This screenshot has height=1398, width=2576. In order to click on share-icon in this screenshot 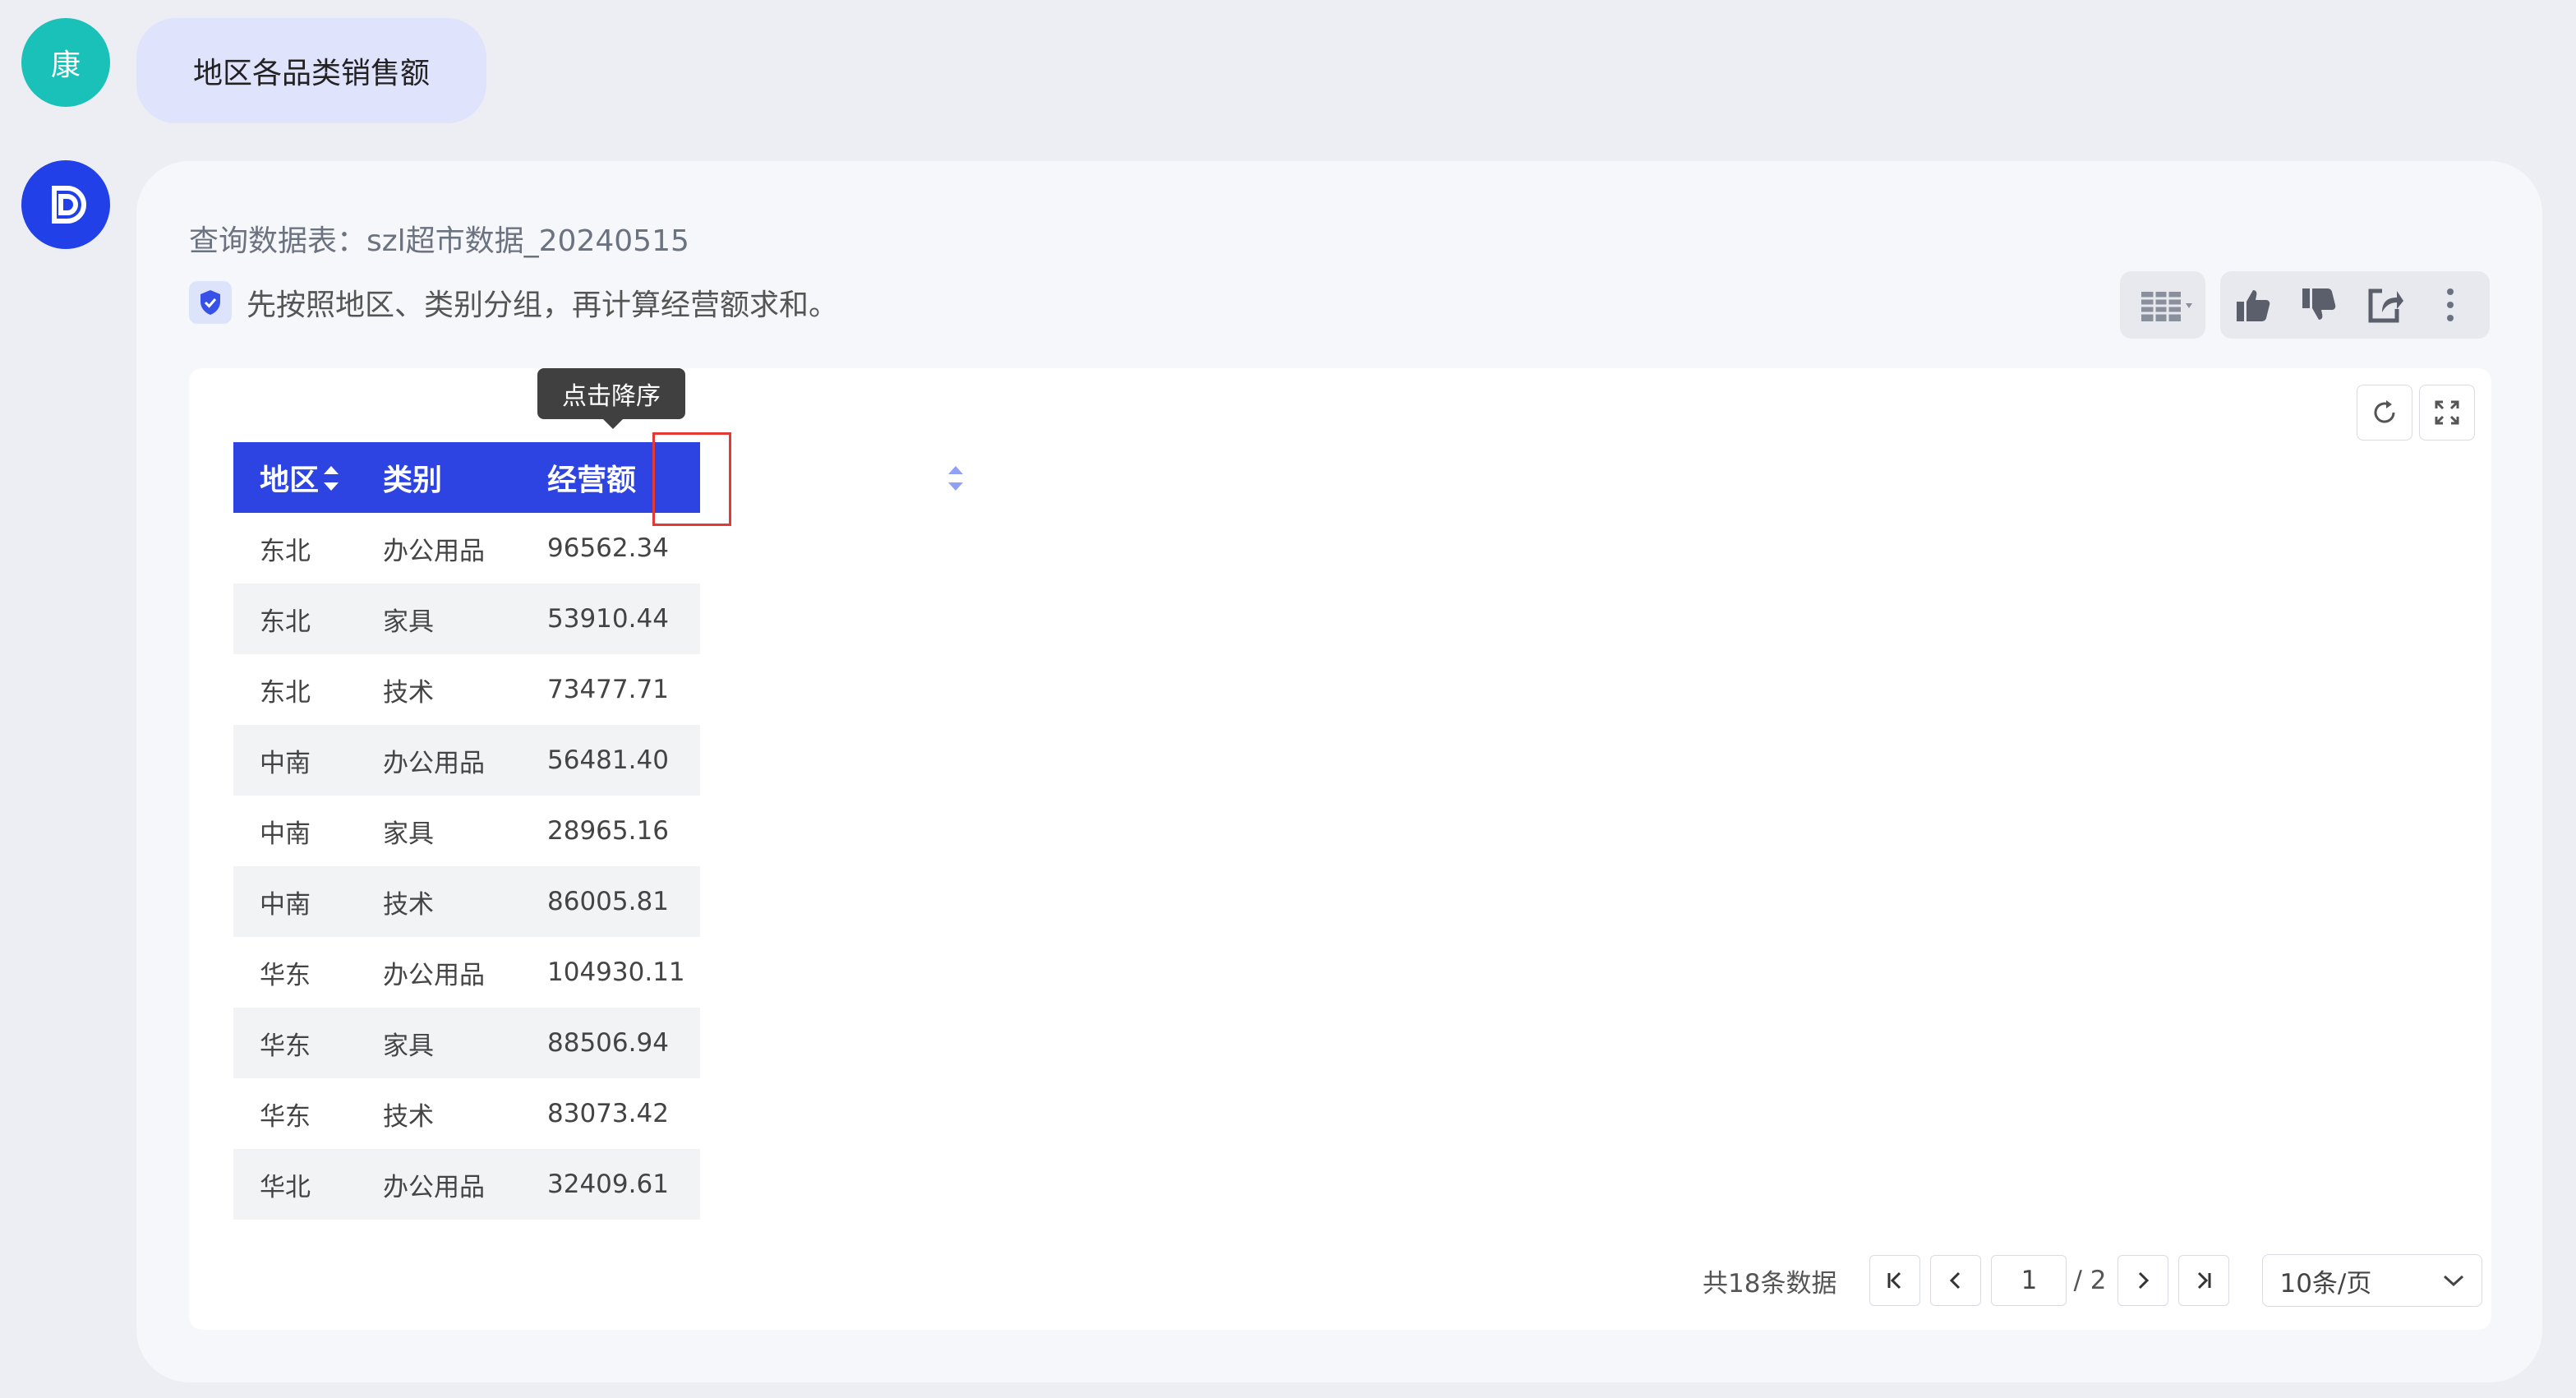, I will do `click(2385, 305)`.